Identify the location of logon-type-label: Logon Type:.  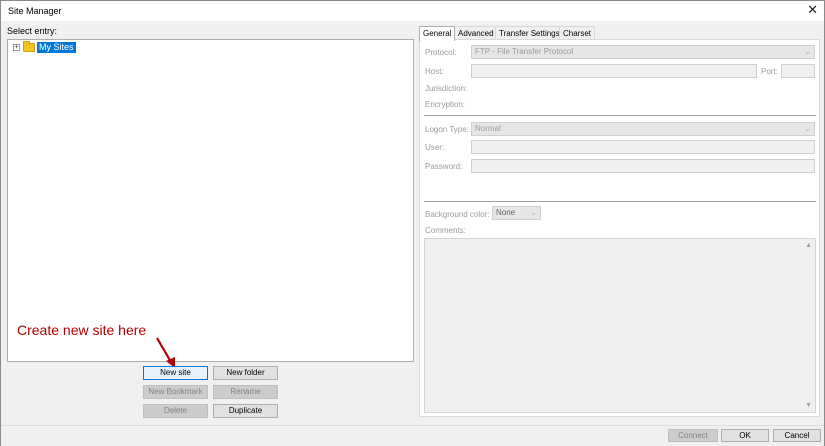
(447, 129).